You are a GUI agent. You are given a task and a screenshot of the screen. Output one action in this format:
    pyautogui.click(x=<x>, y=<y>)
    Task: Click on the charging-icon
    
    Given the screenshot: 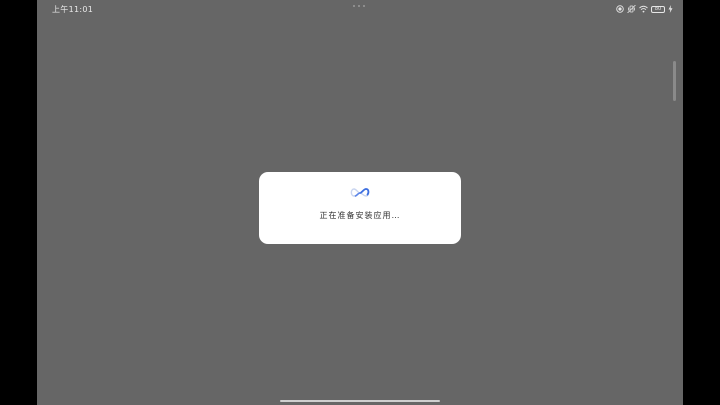 What is the action you would take?
    pyautogui.click(x=670, y=9)
    